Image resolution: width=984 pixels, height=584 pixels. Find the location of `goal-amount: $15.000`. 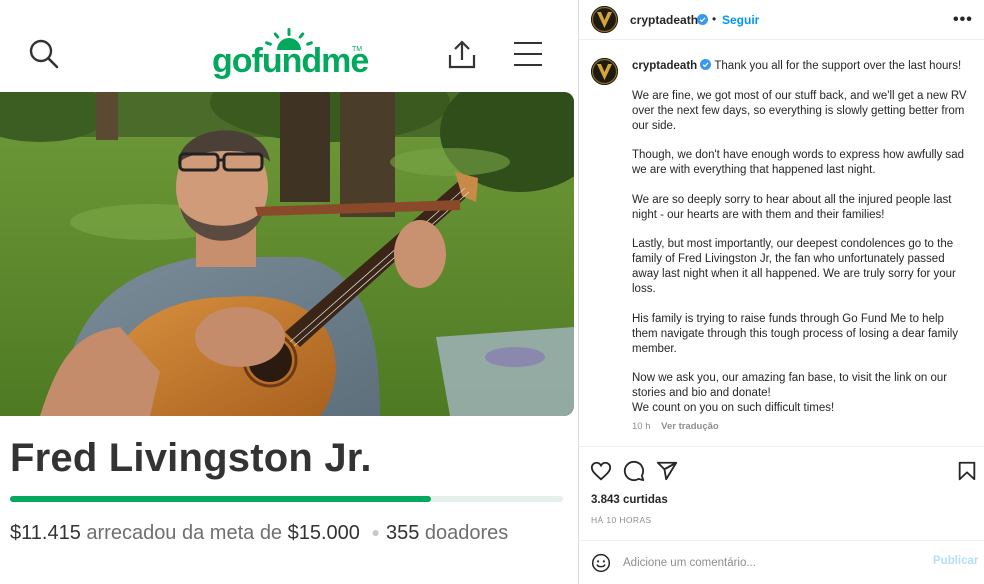

goal-amount: $15.000 is located at coordinates (323, 533).